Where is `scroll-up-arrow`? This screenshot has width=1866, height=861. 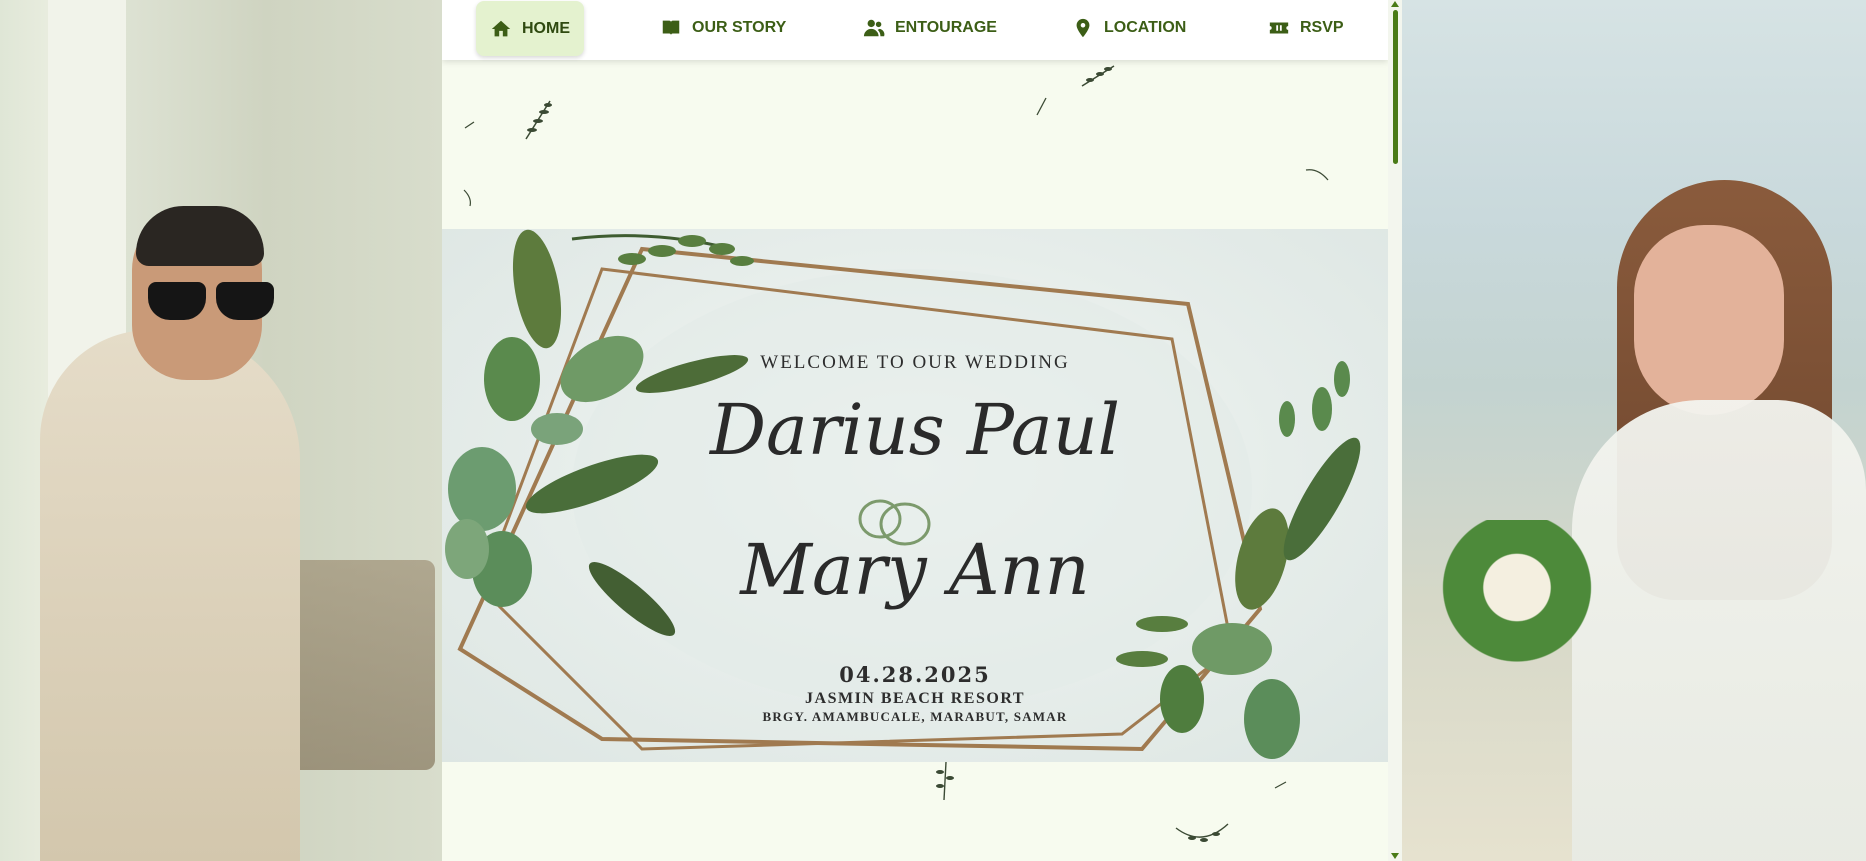 scroll-up-arrow is located at coordinates (1395, 4).